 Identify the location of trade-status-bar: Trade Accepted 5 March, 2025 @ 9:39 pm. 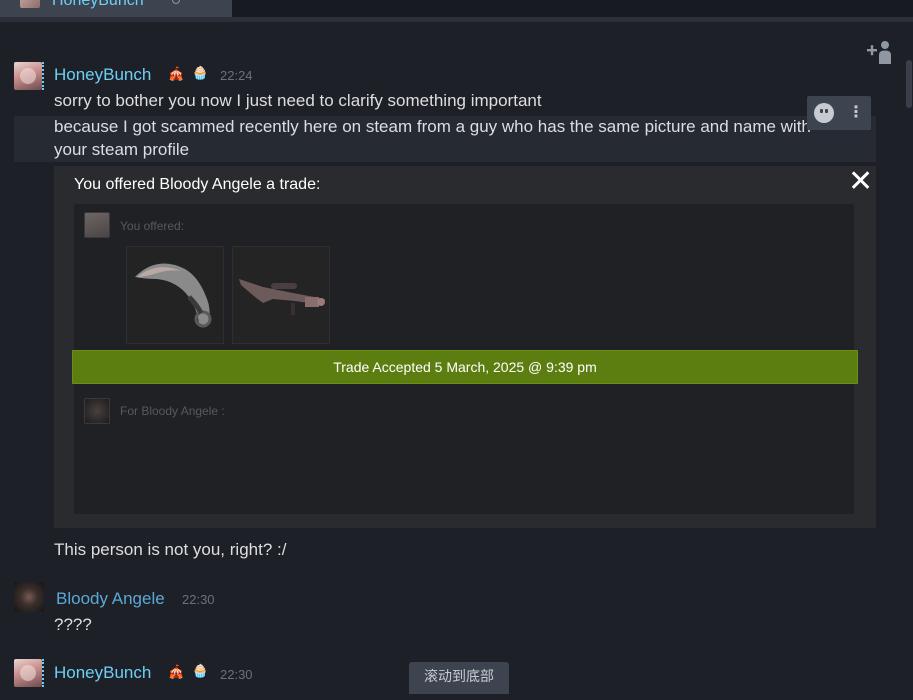
(465, 367).